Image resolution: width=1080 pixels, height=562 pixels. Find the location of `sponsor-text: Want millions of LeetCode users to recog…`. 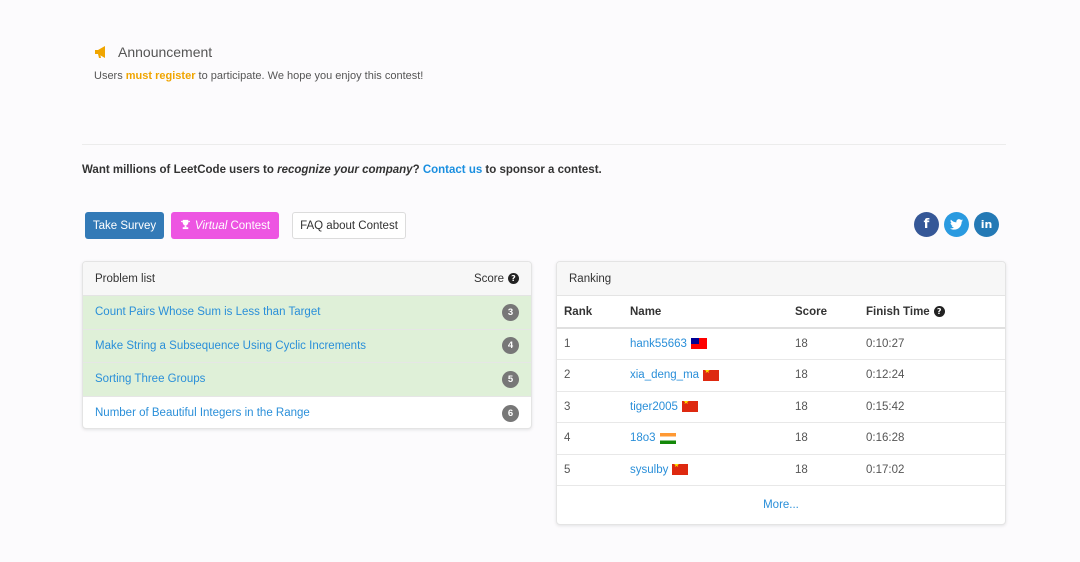

sponsor-text: Want millions of LeetCode users to recog… is located at coordinates (342, 170).